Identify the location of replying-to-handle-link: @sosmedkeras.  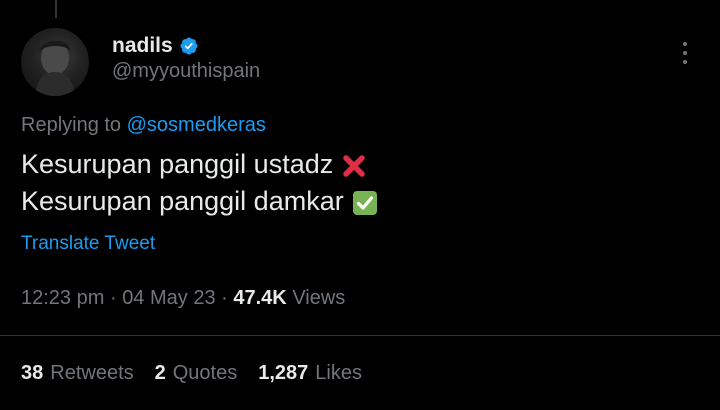
(196, 125).